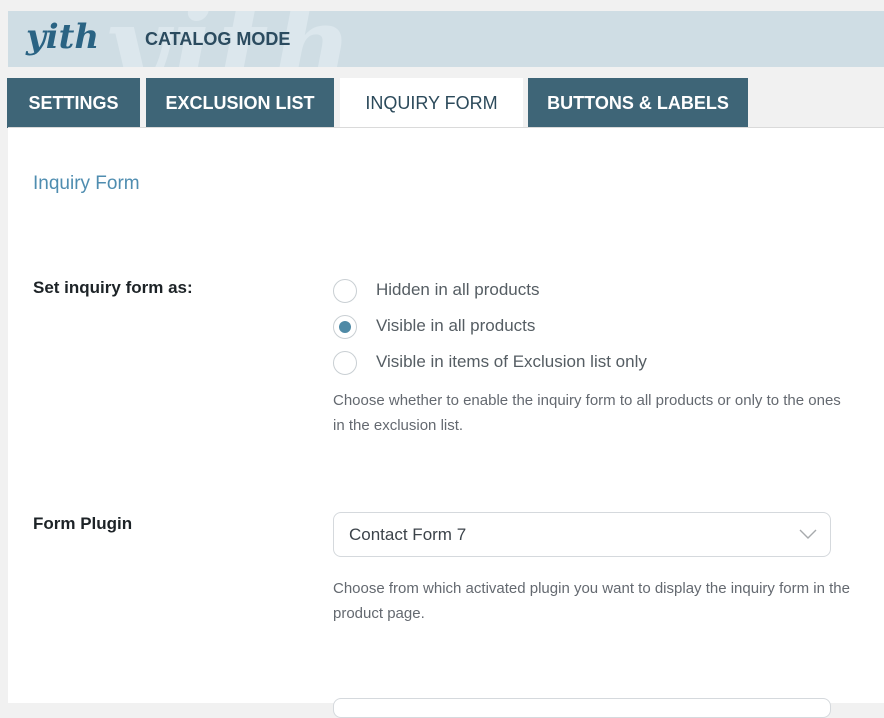  I want to click on inquiry-form-setting-label: Set inquiry form as:, so click(113, 287).